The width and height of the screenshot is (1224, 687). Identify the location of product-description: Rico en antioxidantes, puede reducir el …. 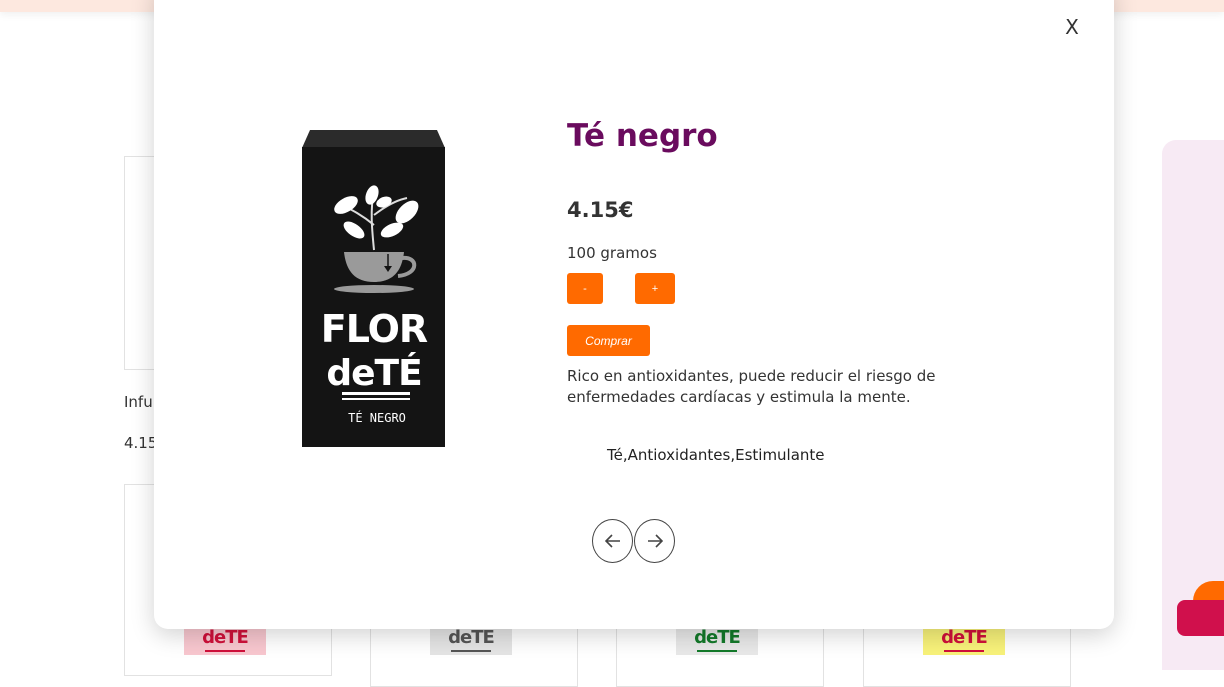
(751, 386).